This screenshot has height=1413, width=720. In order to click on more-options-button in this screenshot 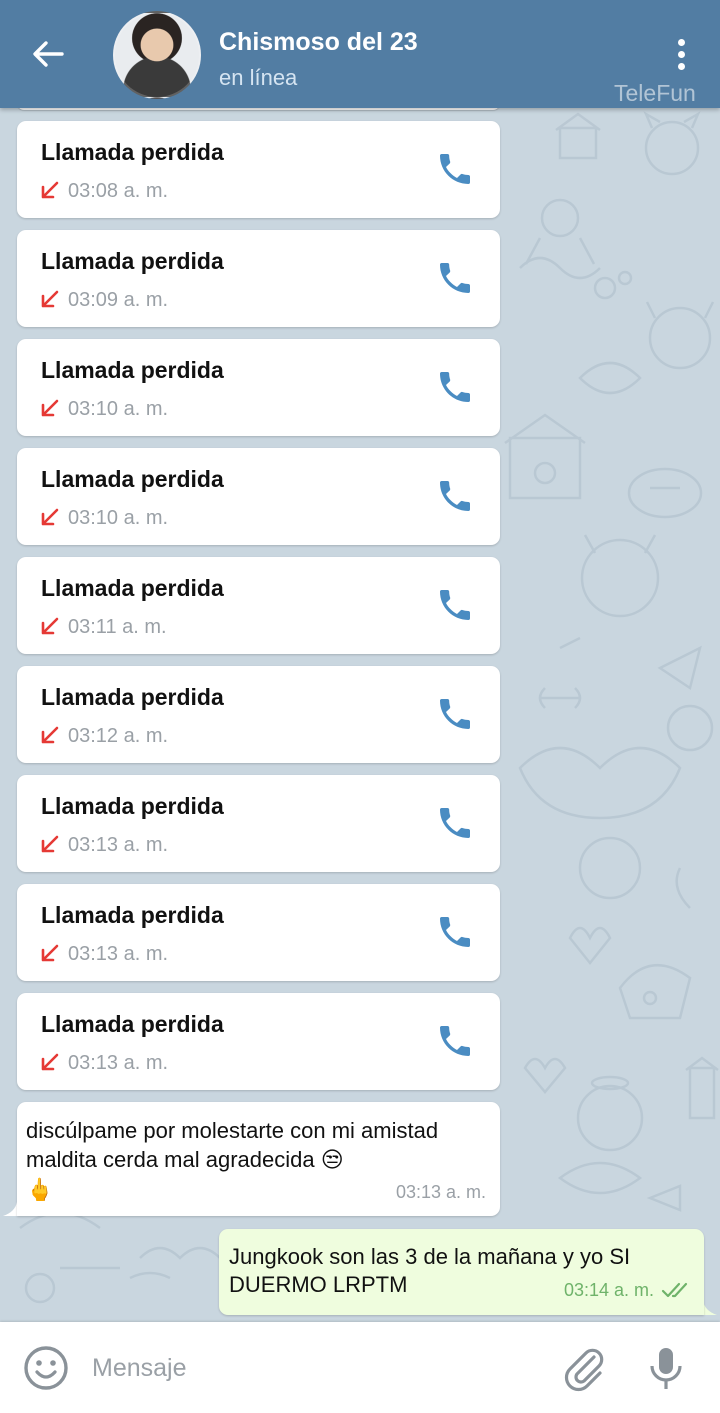, I will do `click(681, 56)`.